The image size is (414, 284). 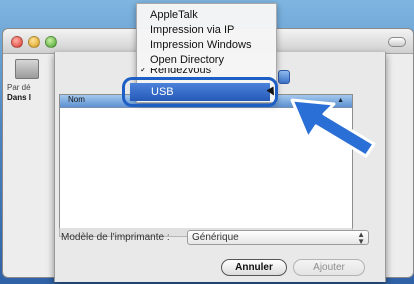 What do you see at coordinates (19, 97) in the screenshot?
I see `background-column-label: Dans l` at bounding box center [19, 97].